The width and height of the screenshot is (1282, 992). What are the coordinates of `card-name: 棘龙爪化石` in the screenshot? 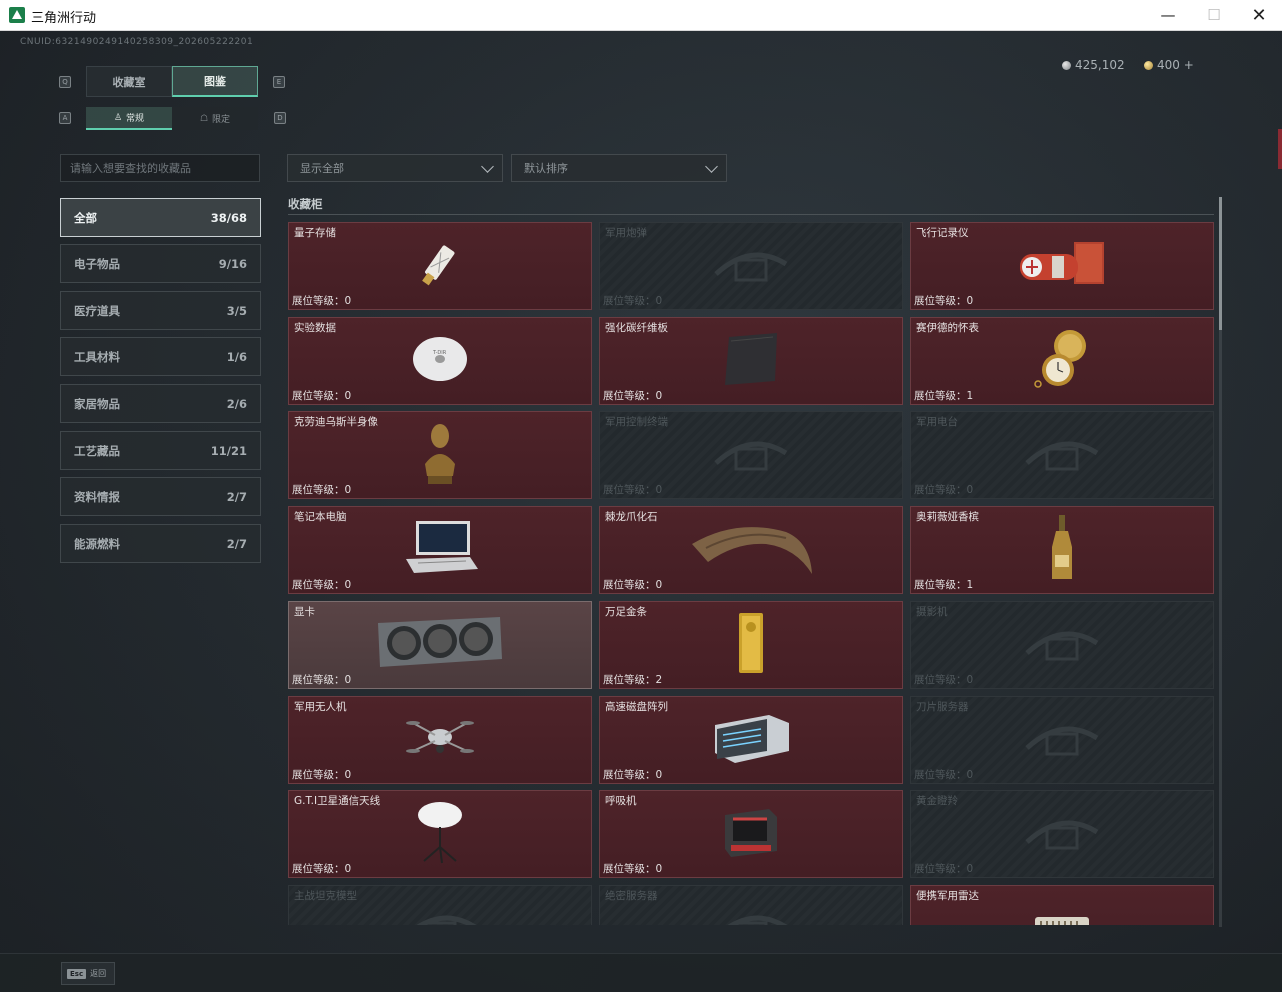 It's located at (631, 517).